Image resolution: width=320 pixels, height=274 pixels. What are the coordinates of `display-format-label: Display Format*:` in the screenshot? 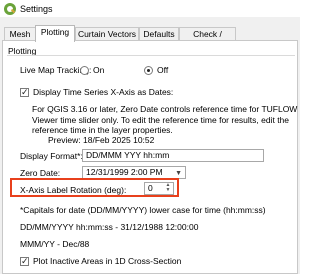 It's located at (51, 156).